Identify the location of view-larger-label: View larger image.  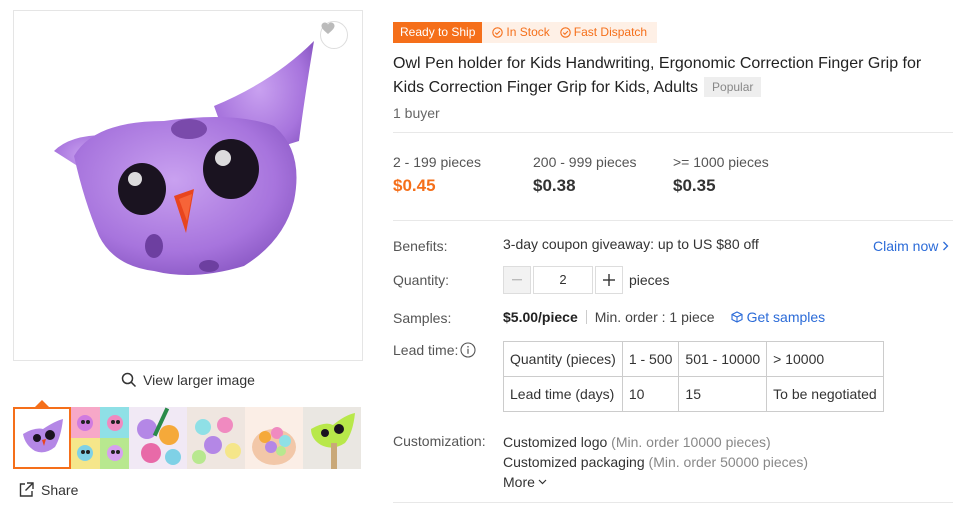
(199, 380).